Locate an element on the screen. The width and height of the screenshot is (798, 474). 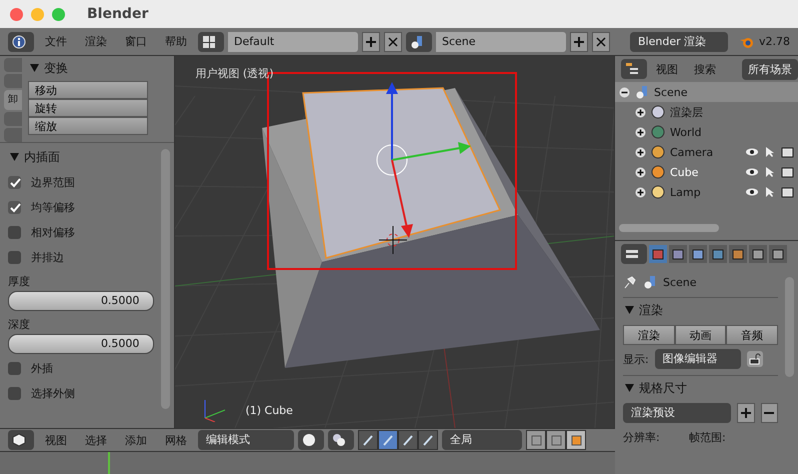
render-button: 动画 is located at coordinates (700, 335).